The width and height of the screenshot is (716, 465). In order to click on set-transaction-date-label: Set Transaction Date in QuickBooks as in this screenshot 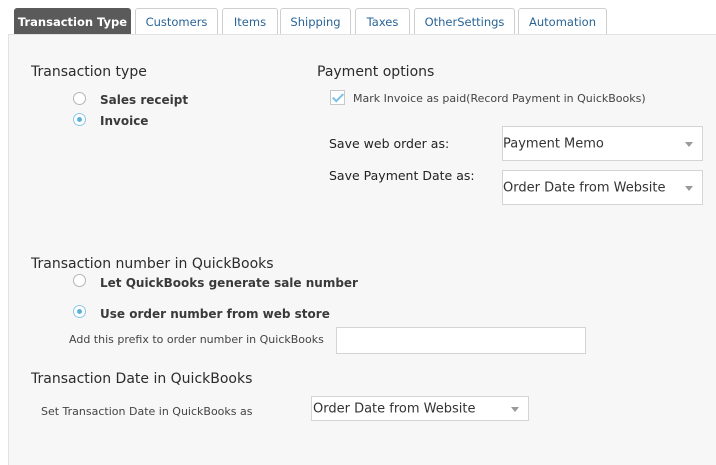, I will do `click(147, 411)`.